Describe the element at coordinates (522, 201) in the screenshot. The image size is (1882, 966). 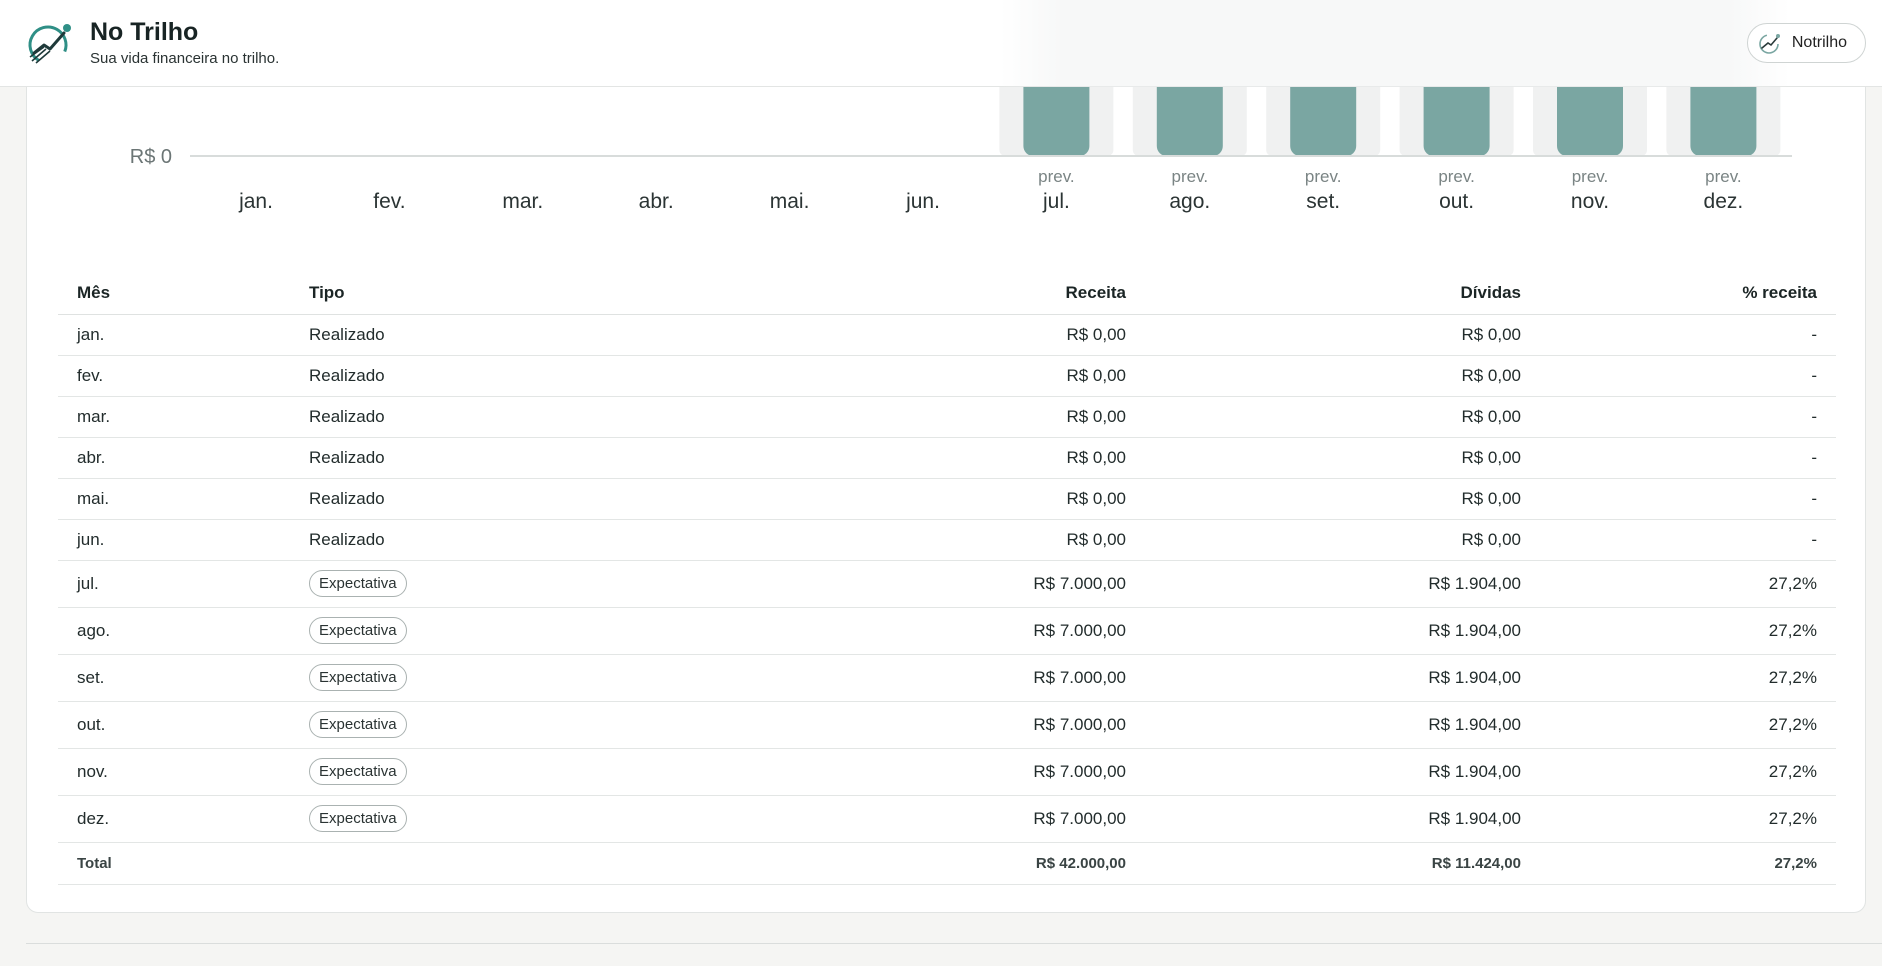
I see `x-tick-label: mar.` at that location.